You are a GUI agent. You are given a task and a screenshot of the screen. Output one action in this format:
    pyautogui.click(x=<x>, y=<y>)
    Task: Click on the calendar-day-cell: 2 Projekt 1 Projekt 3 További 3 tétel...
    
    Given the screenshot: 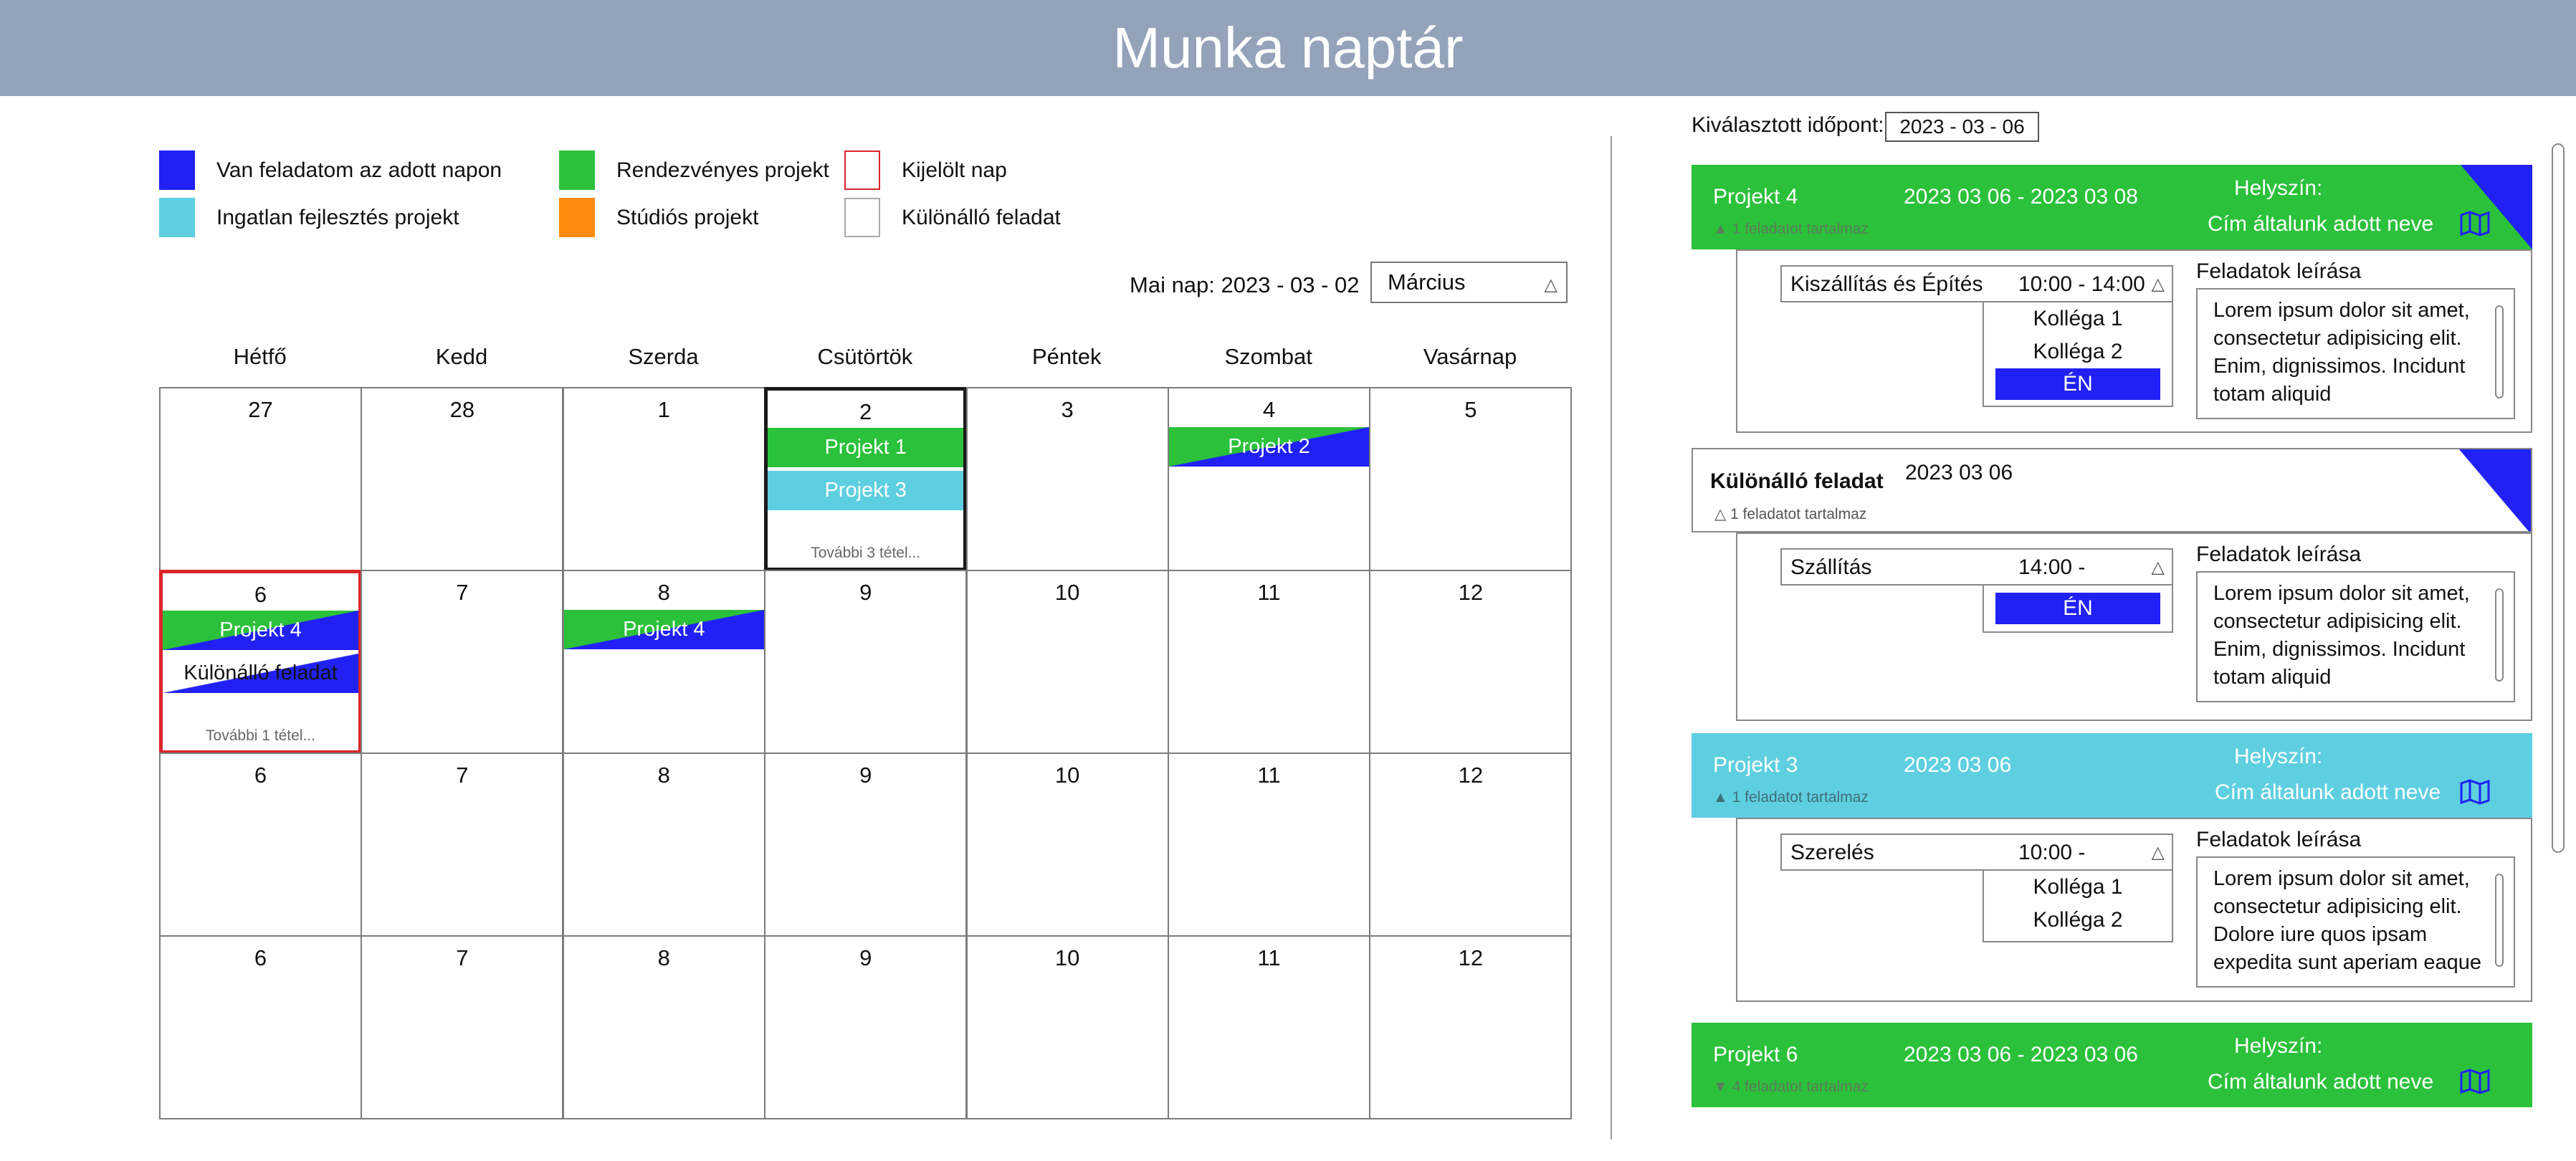 What is the action you would take?
    pyautogui.click(x=866, y=479)
    